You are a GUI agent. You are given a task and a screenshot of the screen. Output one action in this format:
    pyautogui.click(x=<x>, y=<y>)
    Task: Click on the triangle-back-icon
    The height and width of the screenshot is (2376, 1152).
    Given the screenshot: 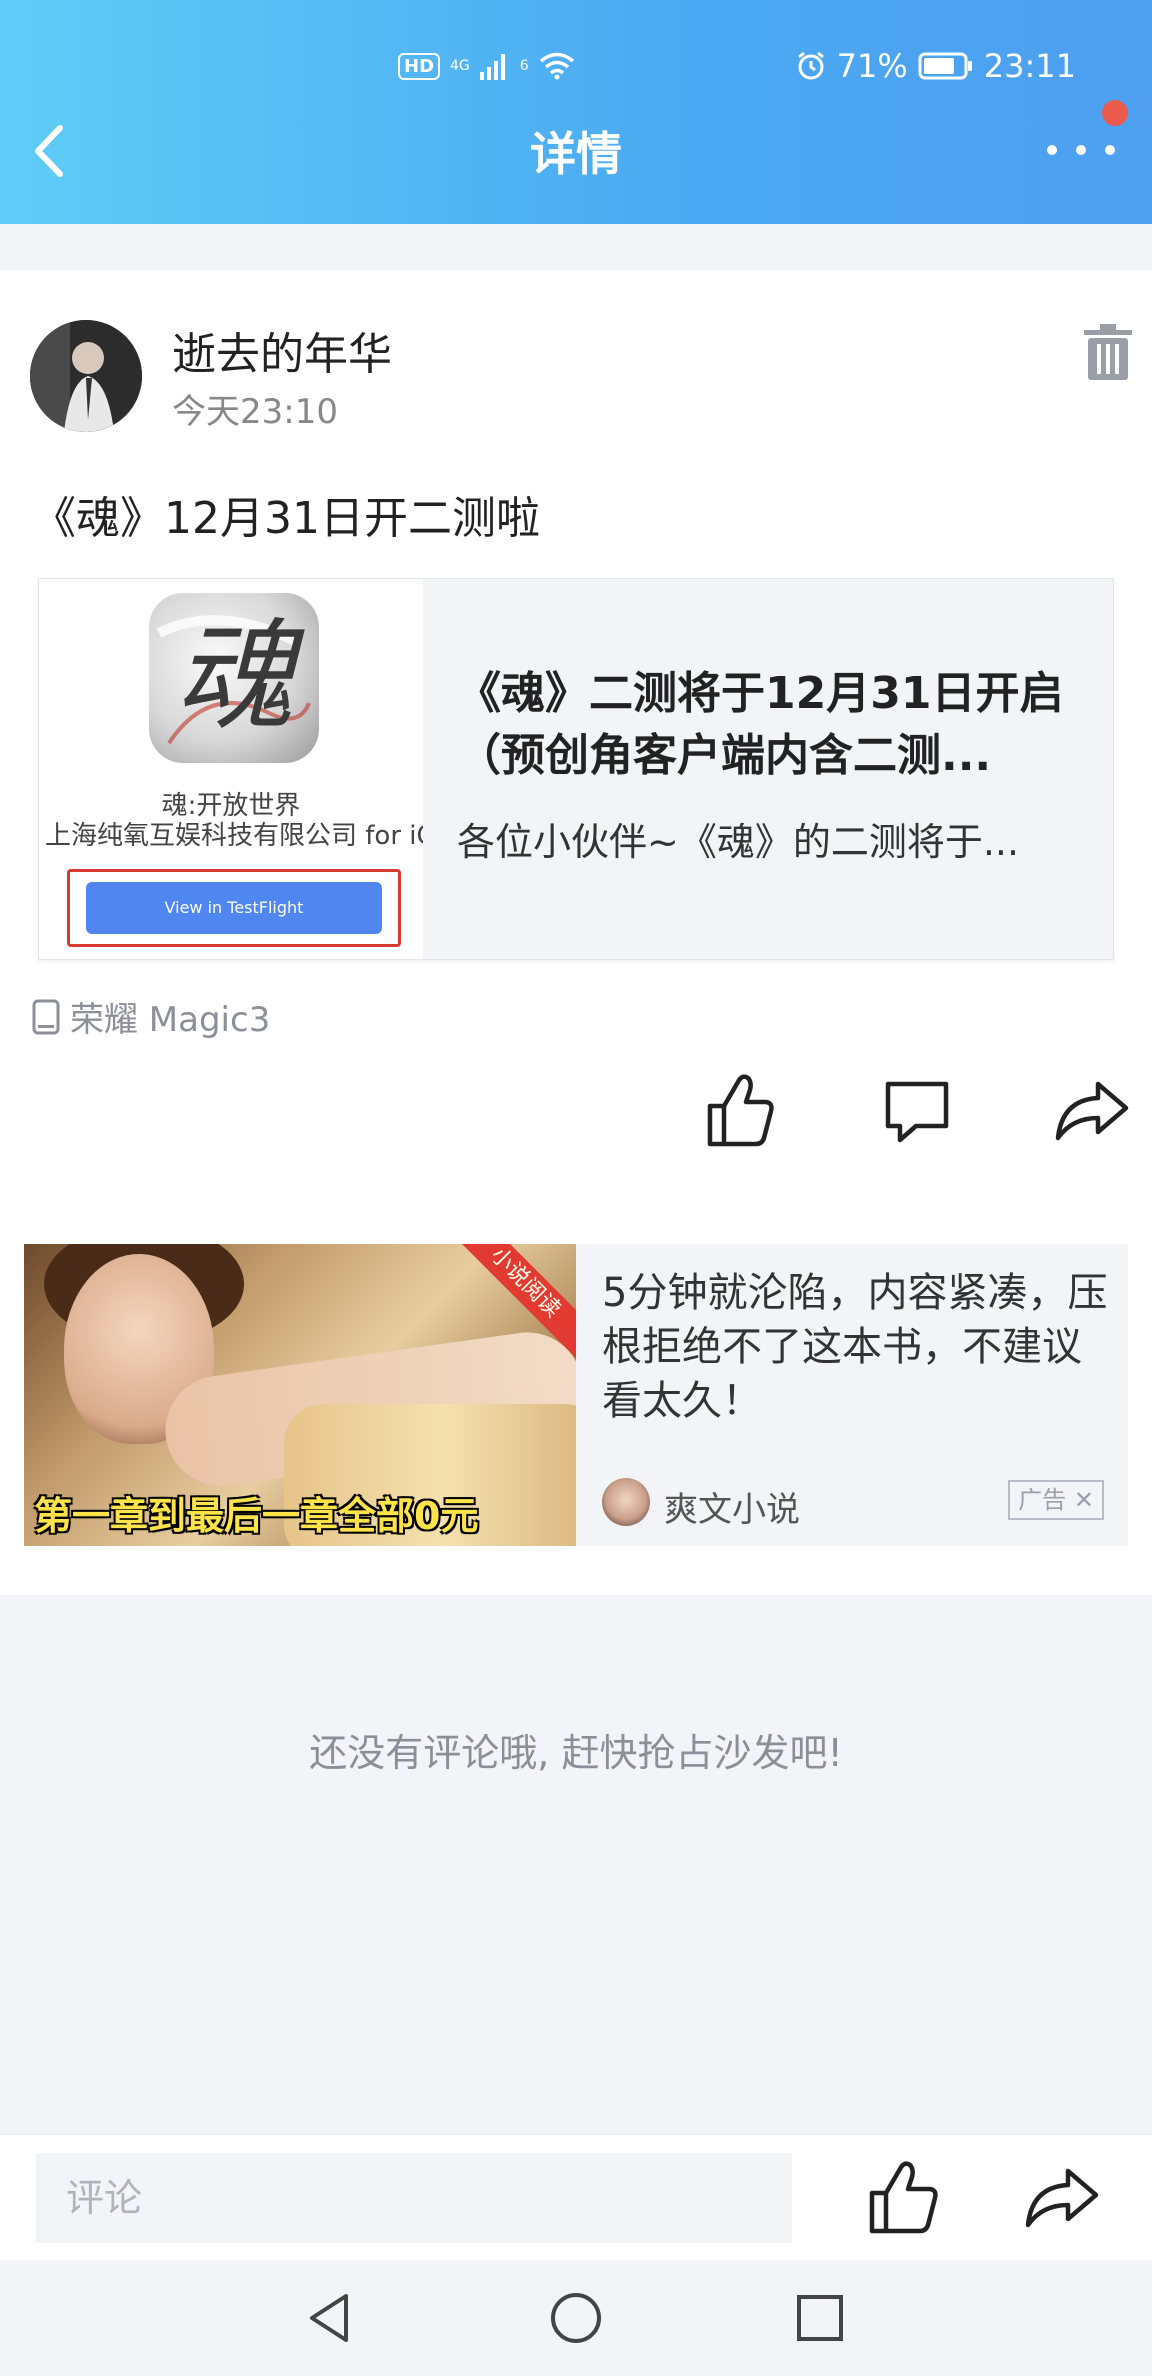 What is the action you would take?
    pyautogui.click(x=330, y=2318)
    